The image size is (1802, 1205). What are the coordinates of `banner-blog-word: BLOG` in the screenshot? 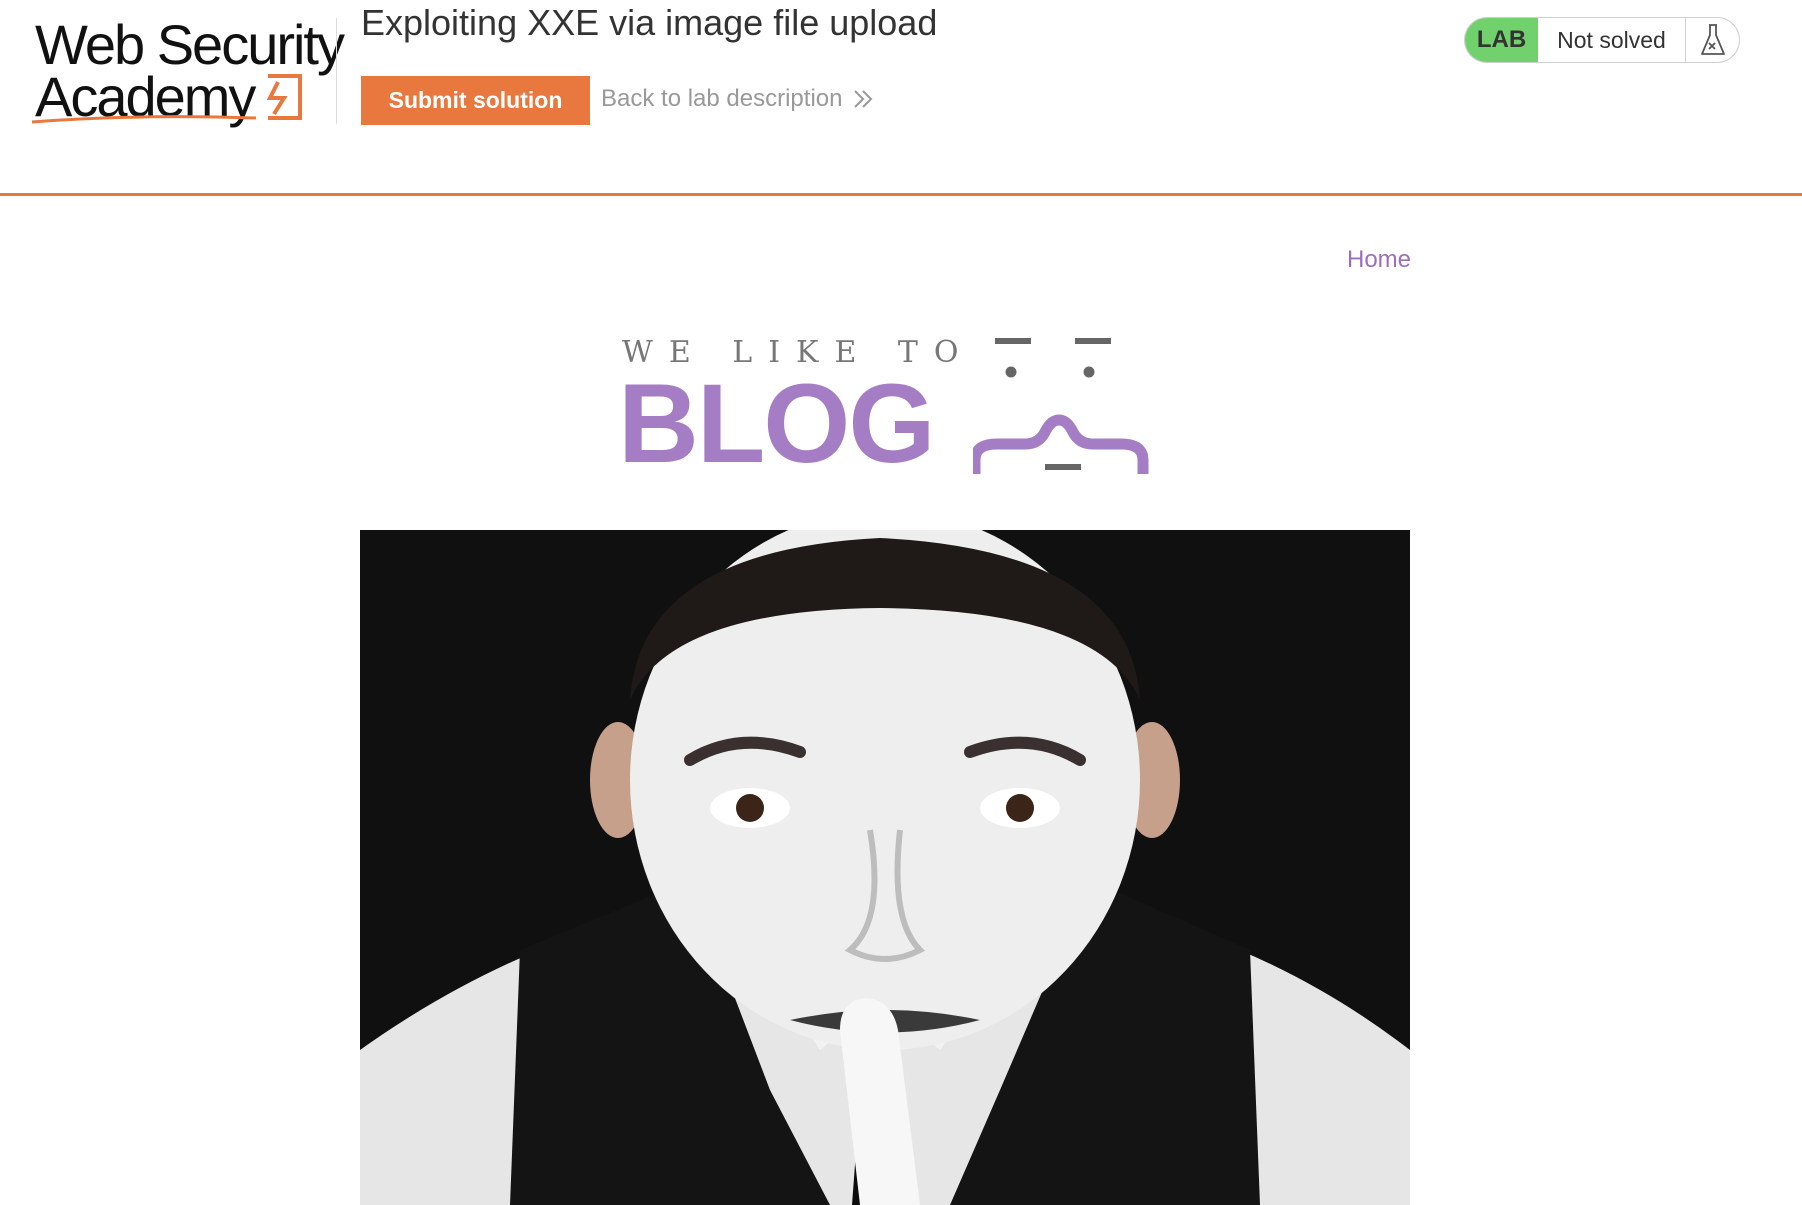 It's located at (777, 423).